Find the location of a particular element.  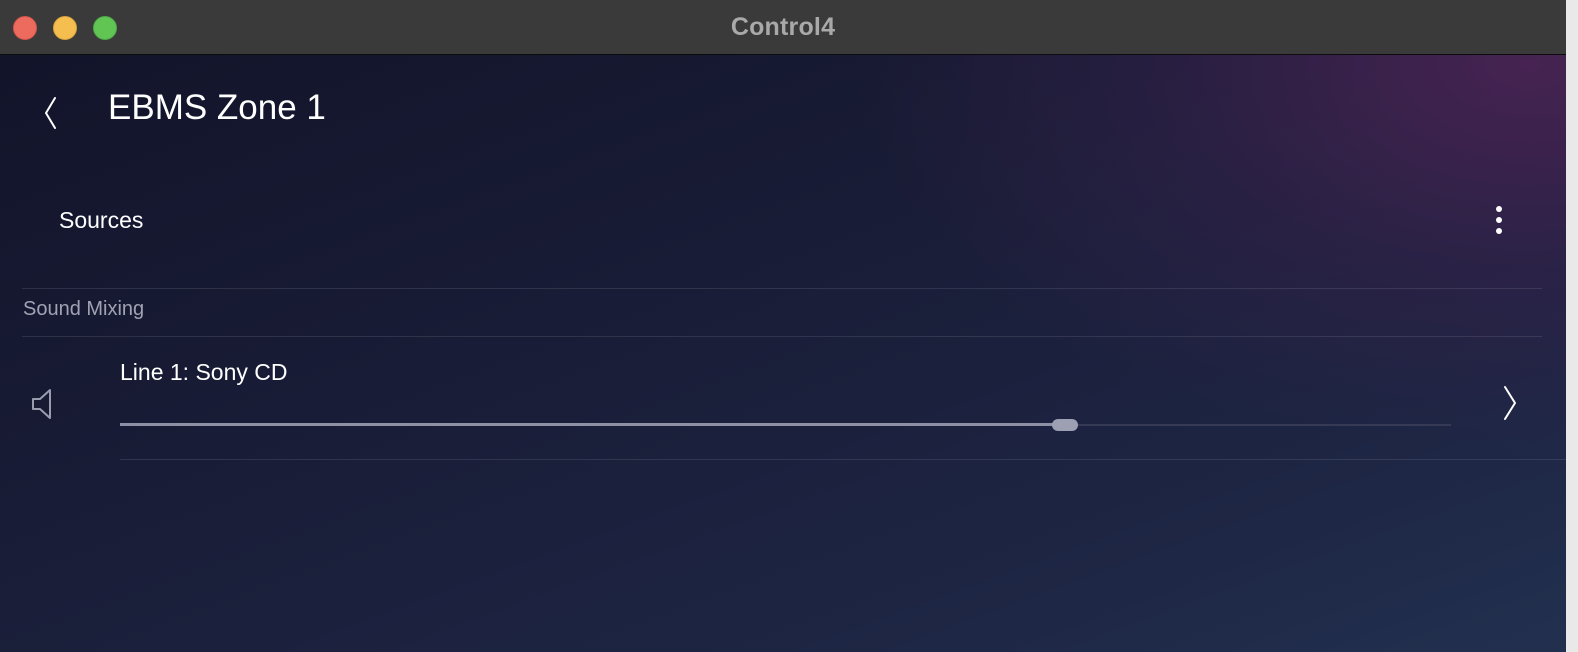

mixer-line-label: Line 1: Sony CD is located at coordinates (204, 372).